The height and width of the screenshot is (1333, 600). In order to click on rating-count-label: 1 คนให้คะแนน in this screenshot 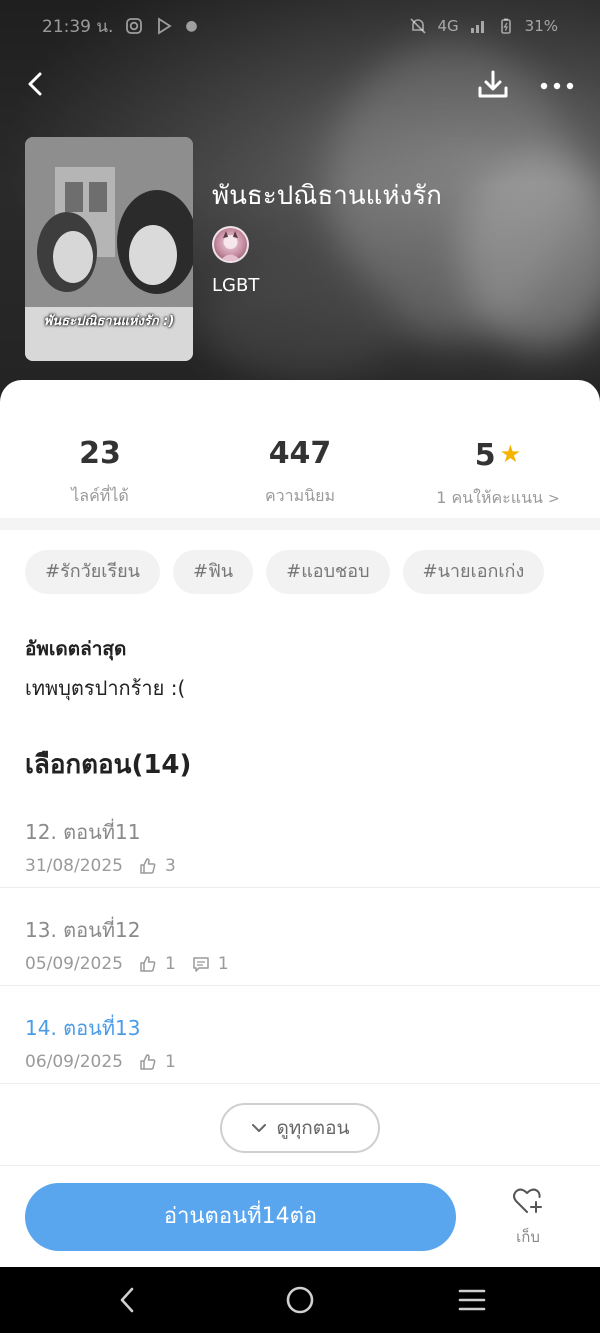, I will do `click(489, 497)`.